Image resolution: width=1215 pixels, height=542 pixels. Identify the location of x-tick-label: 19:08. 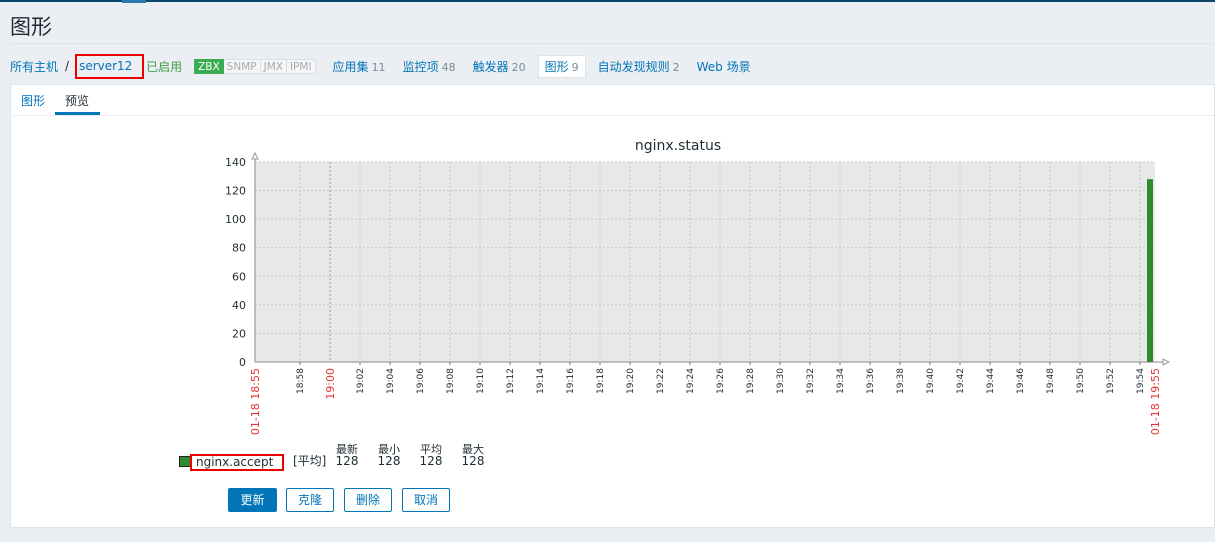
(451, 381).